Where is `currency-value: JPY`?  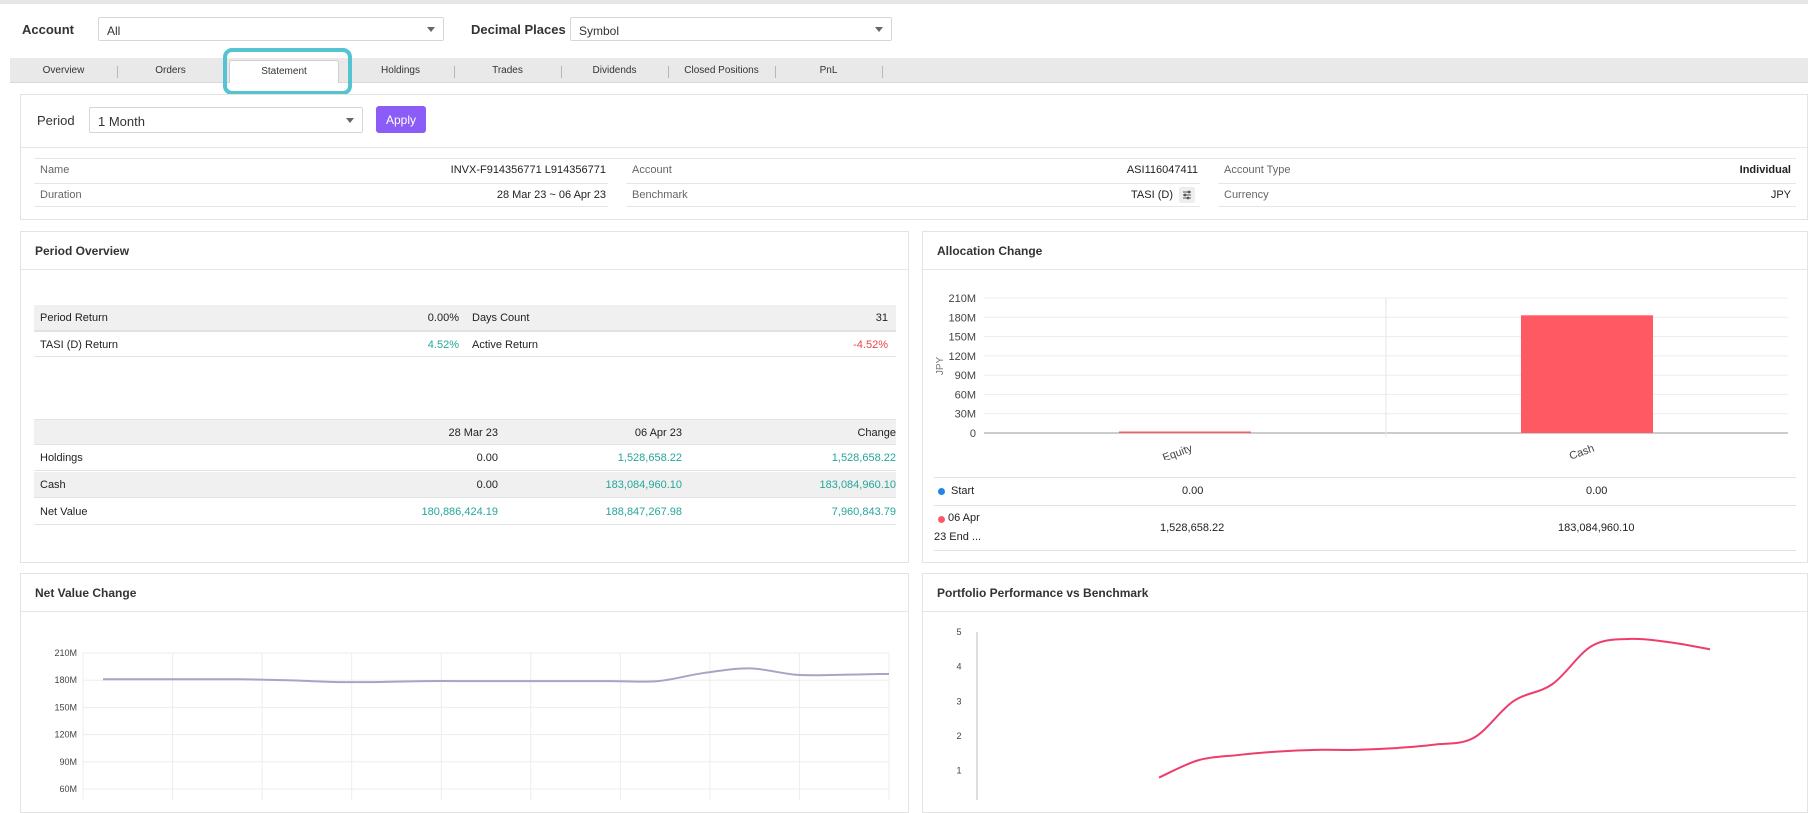
currency-value: JPY is located at coordinates (1780, 195).